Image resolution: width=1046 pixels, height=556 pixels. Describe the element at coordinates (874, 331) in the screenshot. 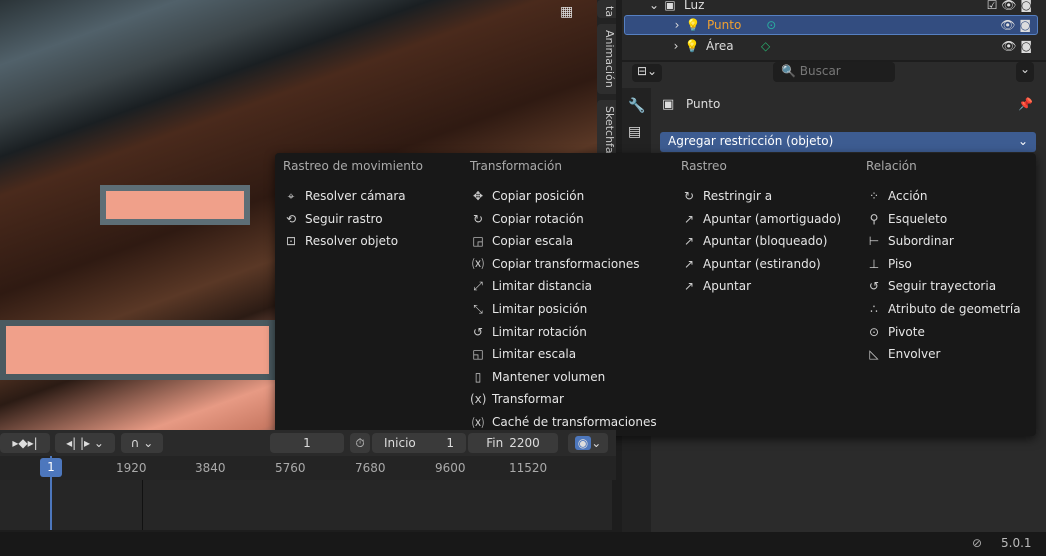

I see `constraint-icon: ⊙` at that location.